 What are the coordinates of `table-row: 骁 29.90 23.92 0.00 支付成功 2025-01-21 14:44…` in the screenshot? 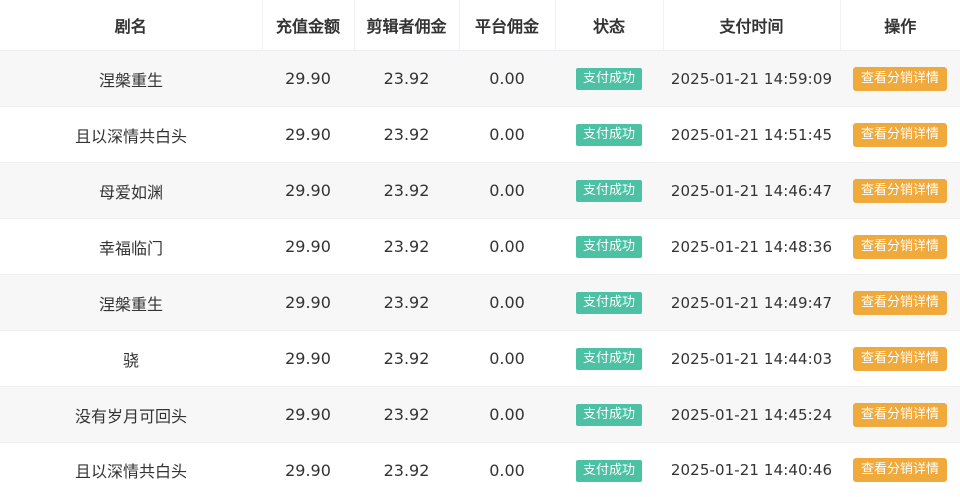 It's located at (480, 359).